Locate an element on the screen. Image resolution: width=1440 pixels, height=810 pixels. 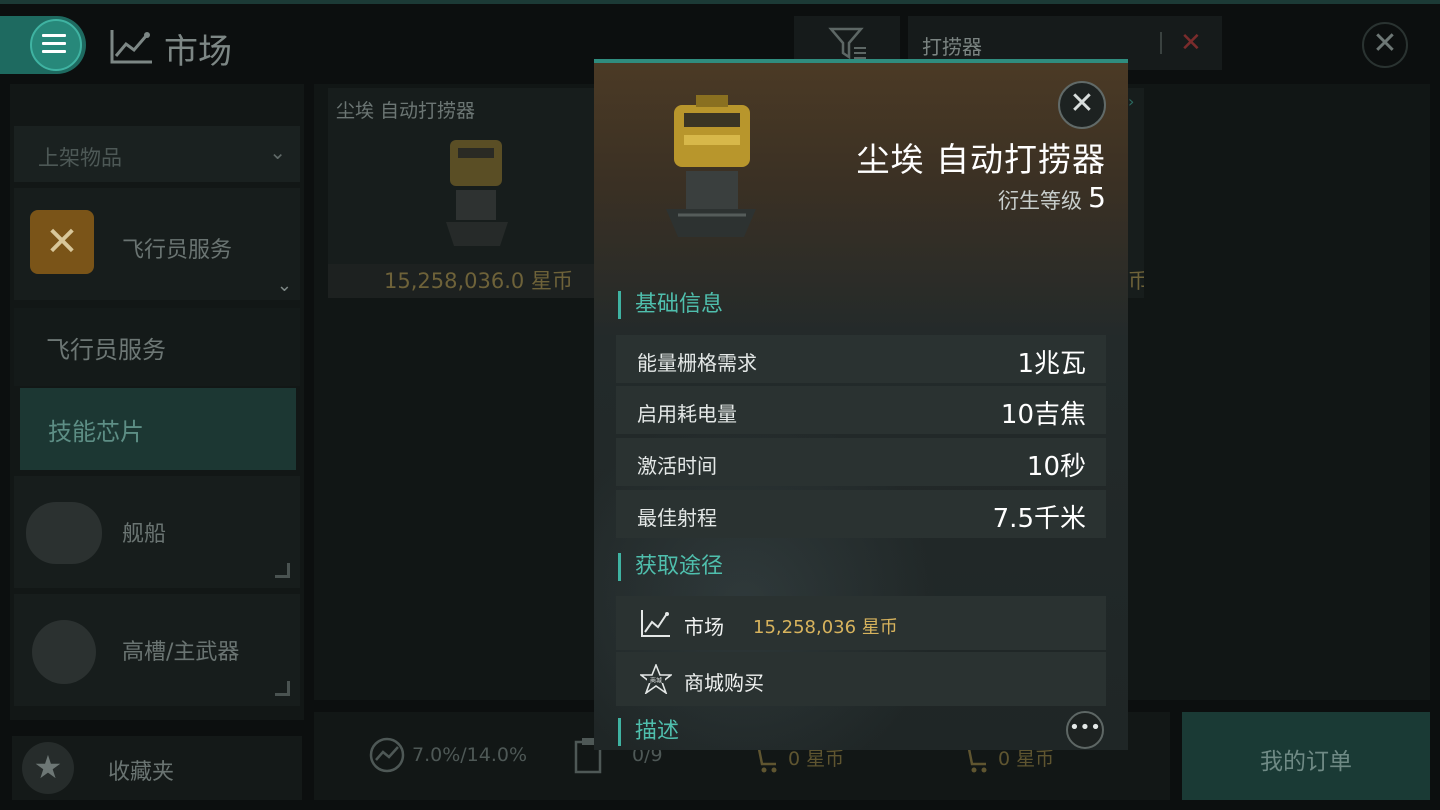
source-price: 15,258,036 星币 is located at coordinates (825, 627).